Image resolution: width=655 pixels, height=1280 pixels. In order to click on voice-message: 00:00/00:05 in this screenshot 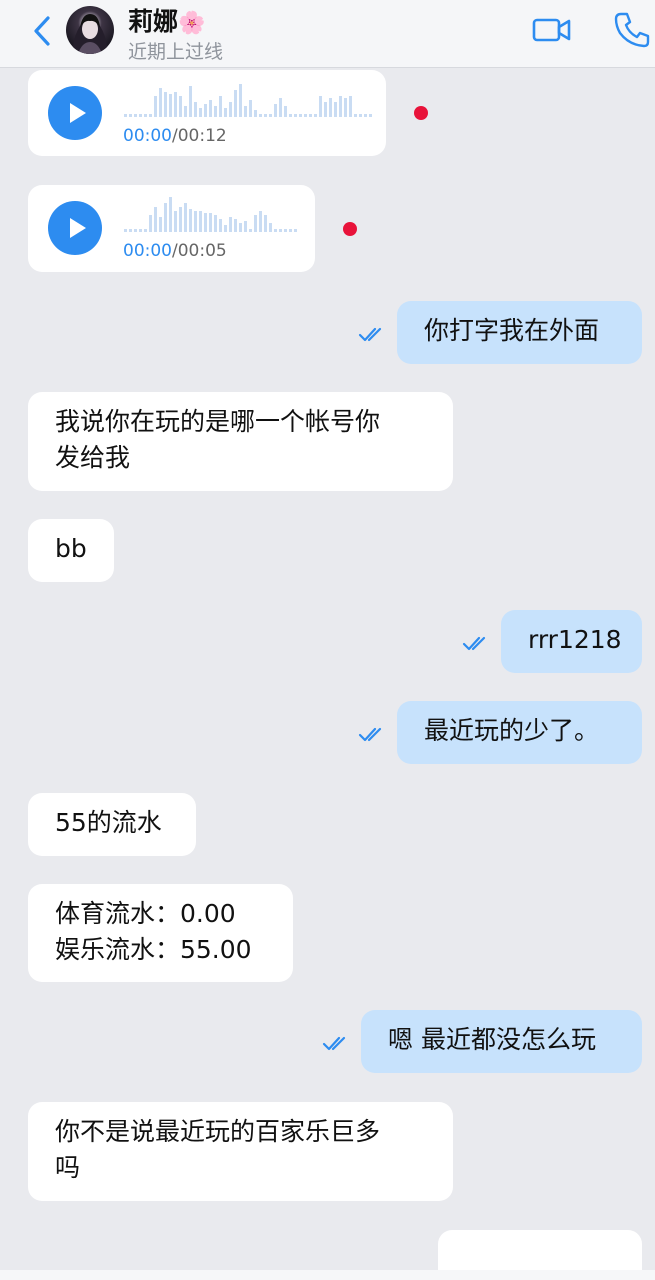, I will do `click(171, 228)`.